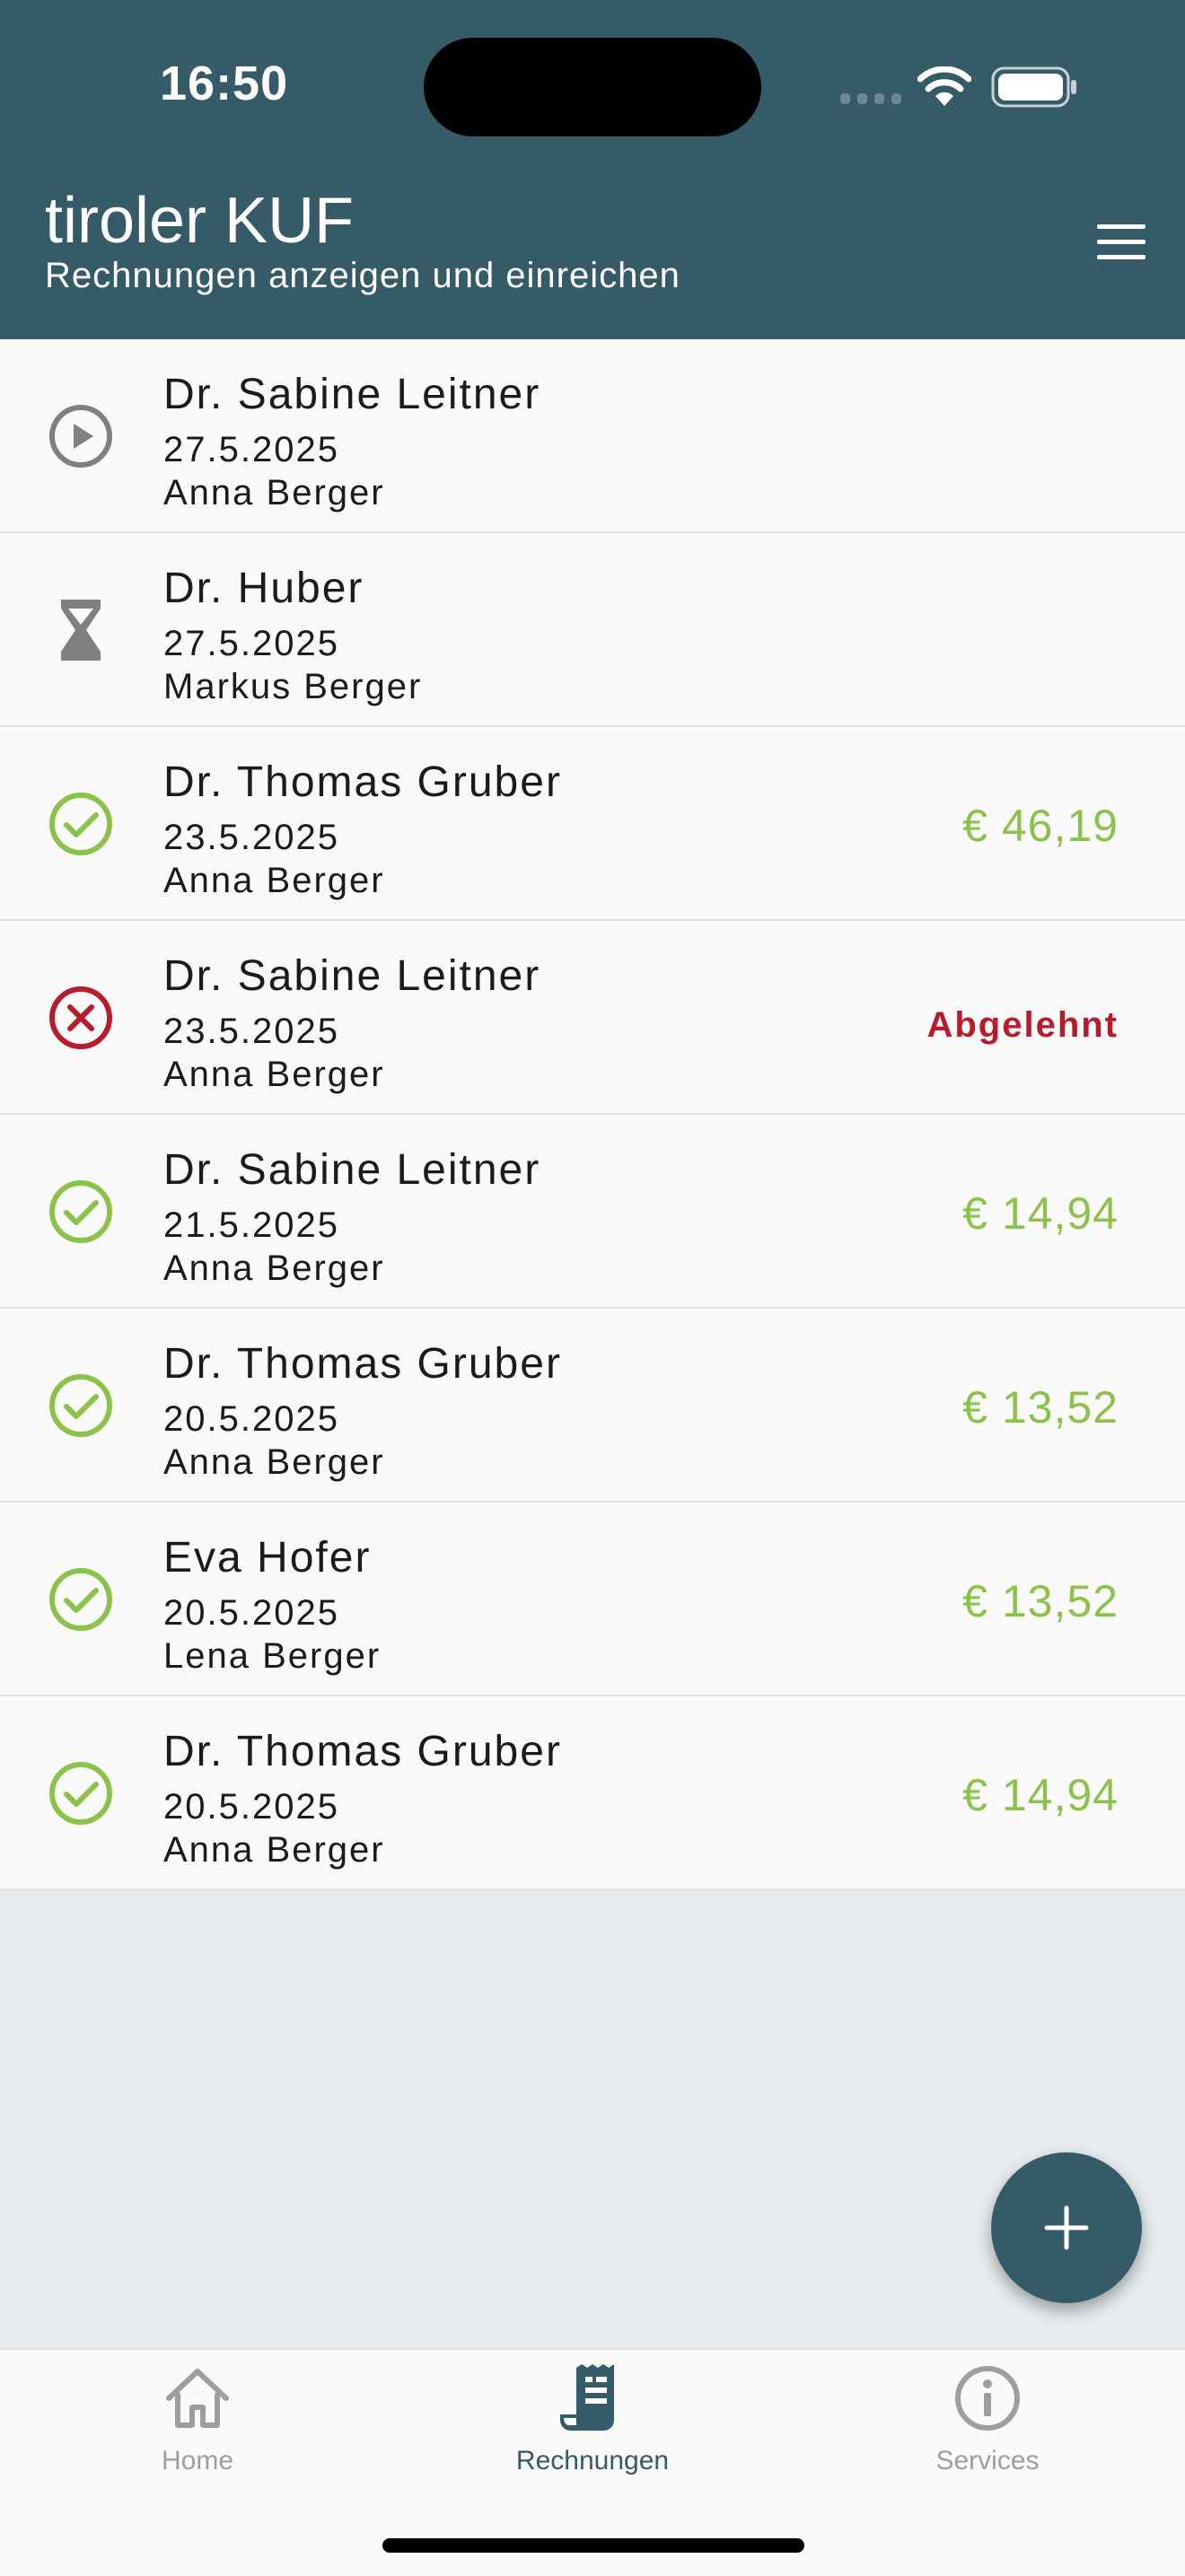 The image size is (1185, 2576). I want to click on play-circle-icon, so click(80, 436).